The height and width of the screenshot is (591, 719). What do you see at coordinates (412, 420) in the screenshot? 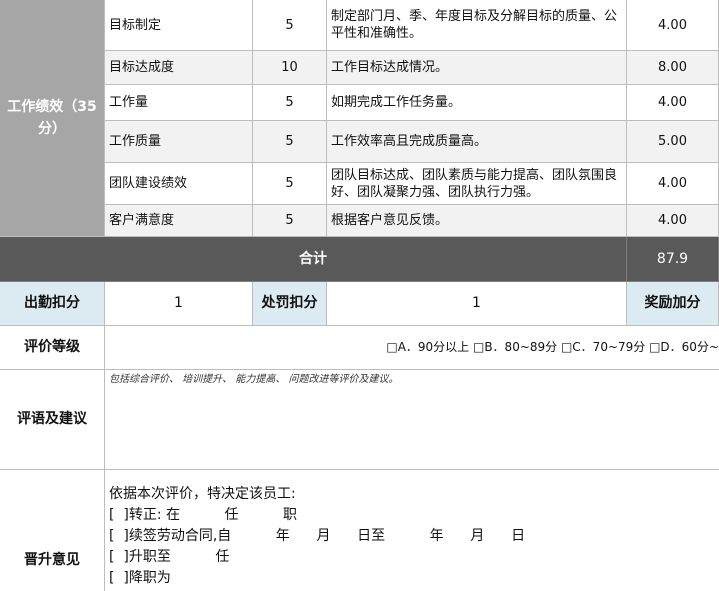
I see `comments-field: 包括综合评价、 培训提升、 能力提高、 问题改进等评价及建议。` at bounding box center [412, 420].